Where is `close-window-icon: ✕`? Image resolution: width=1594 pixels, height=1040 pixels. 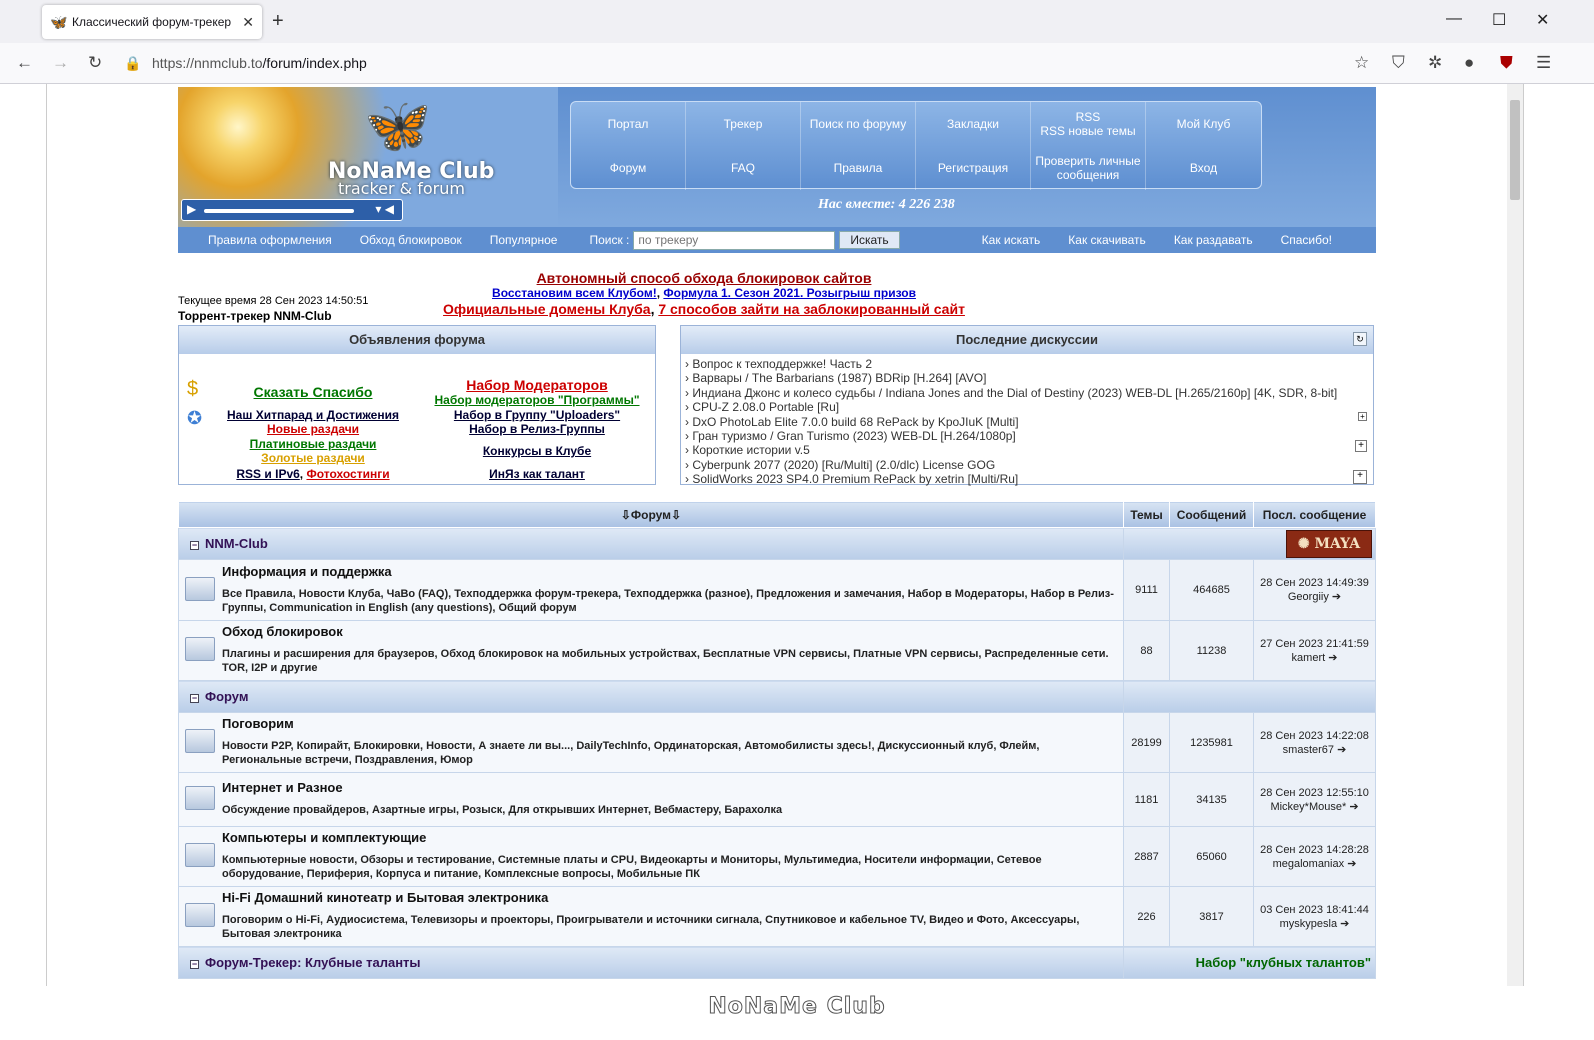 close-window-icon: ✕ is located at coordinates (1542, 20).